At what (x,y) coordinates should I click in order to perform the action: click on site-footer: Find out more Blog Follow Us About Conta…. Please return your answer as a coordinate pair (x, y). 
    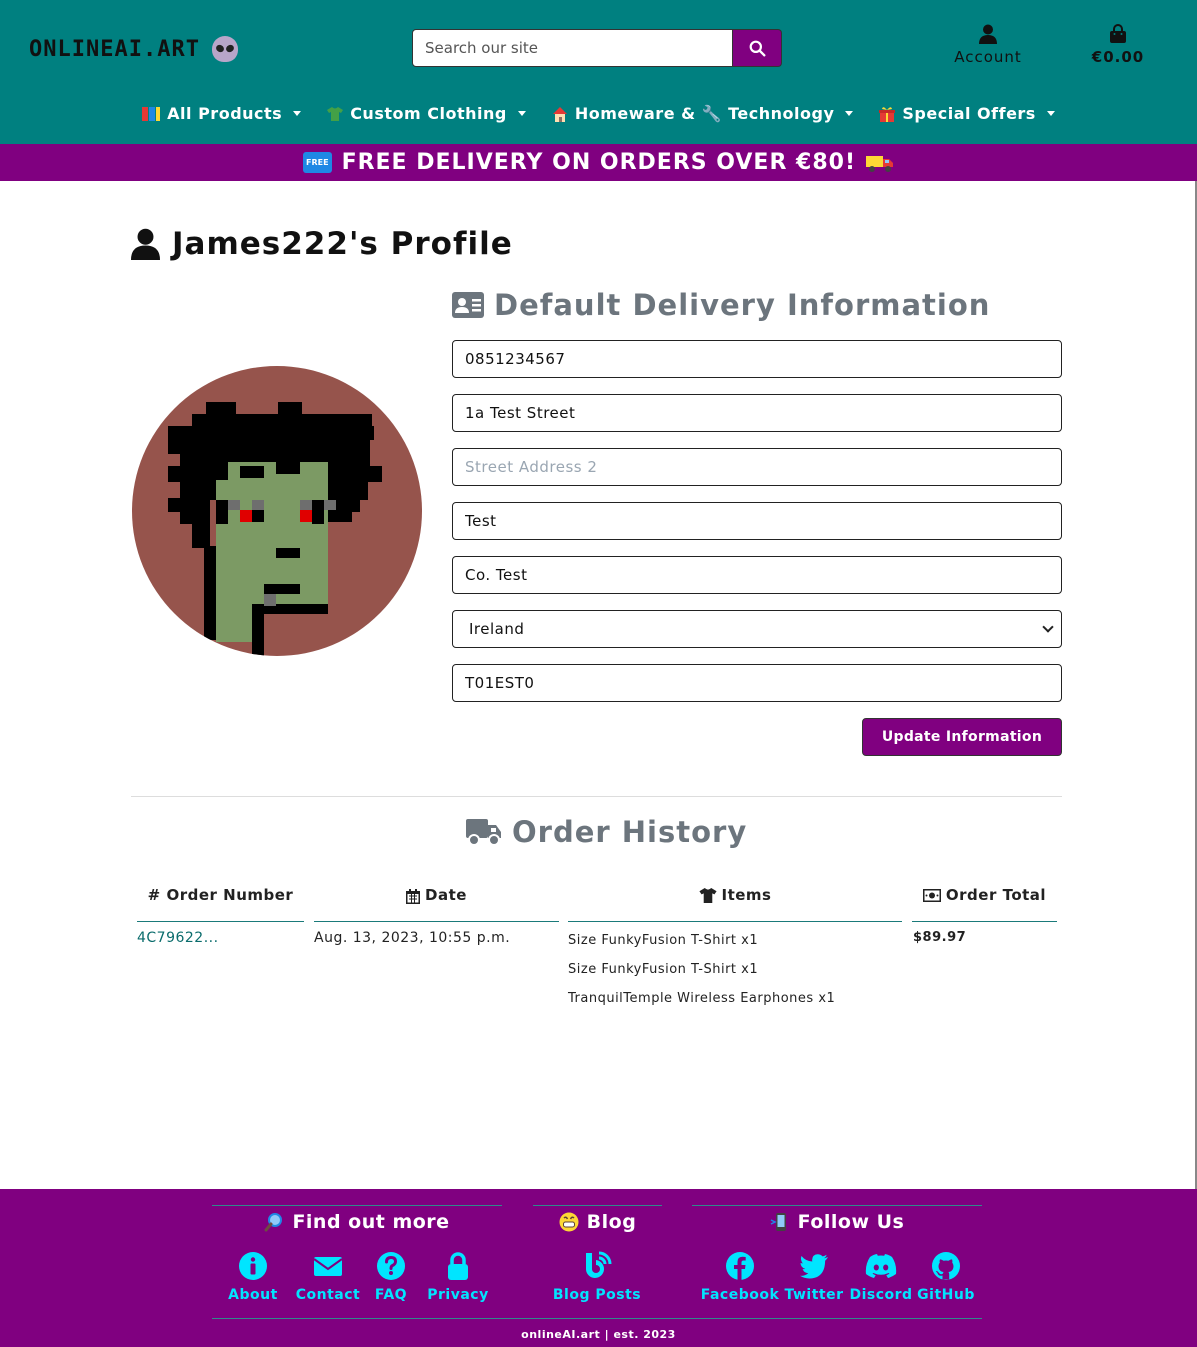
    Looking at the image, I should click on (598, 1268).